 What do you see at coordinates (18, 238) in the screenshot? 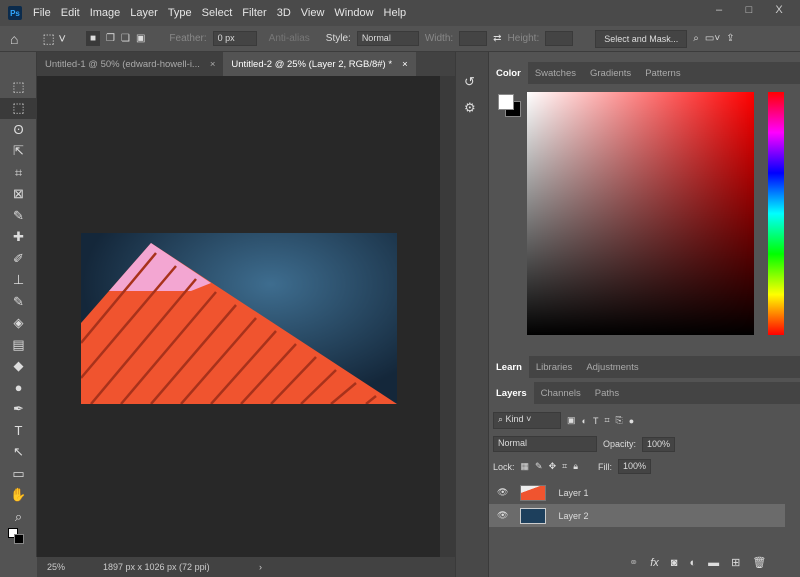
I see `tool-healing-icon: ✚` at bounding box center [18, 238].